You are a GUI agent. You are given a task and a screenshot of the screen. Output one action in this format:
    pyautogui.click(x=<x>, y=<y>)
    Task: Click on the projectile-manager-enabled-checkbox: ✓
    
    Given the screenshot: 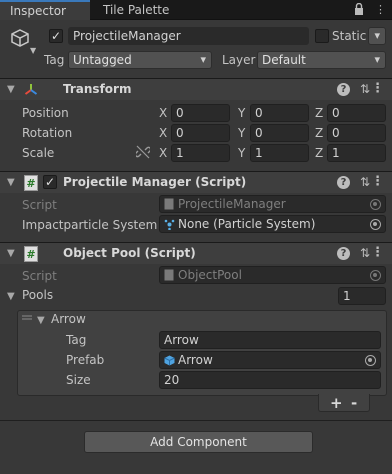 What is the action you would take?
    pyautogui.click(x=50, y=182)
    